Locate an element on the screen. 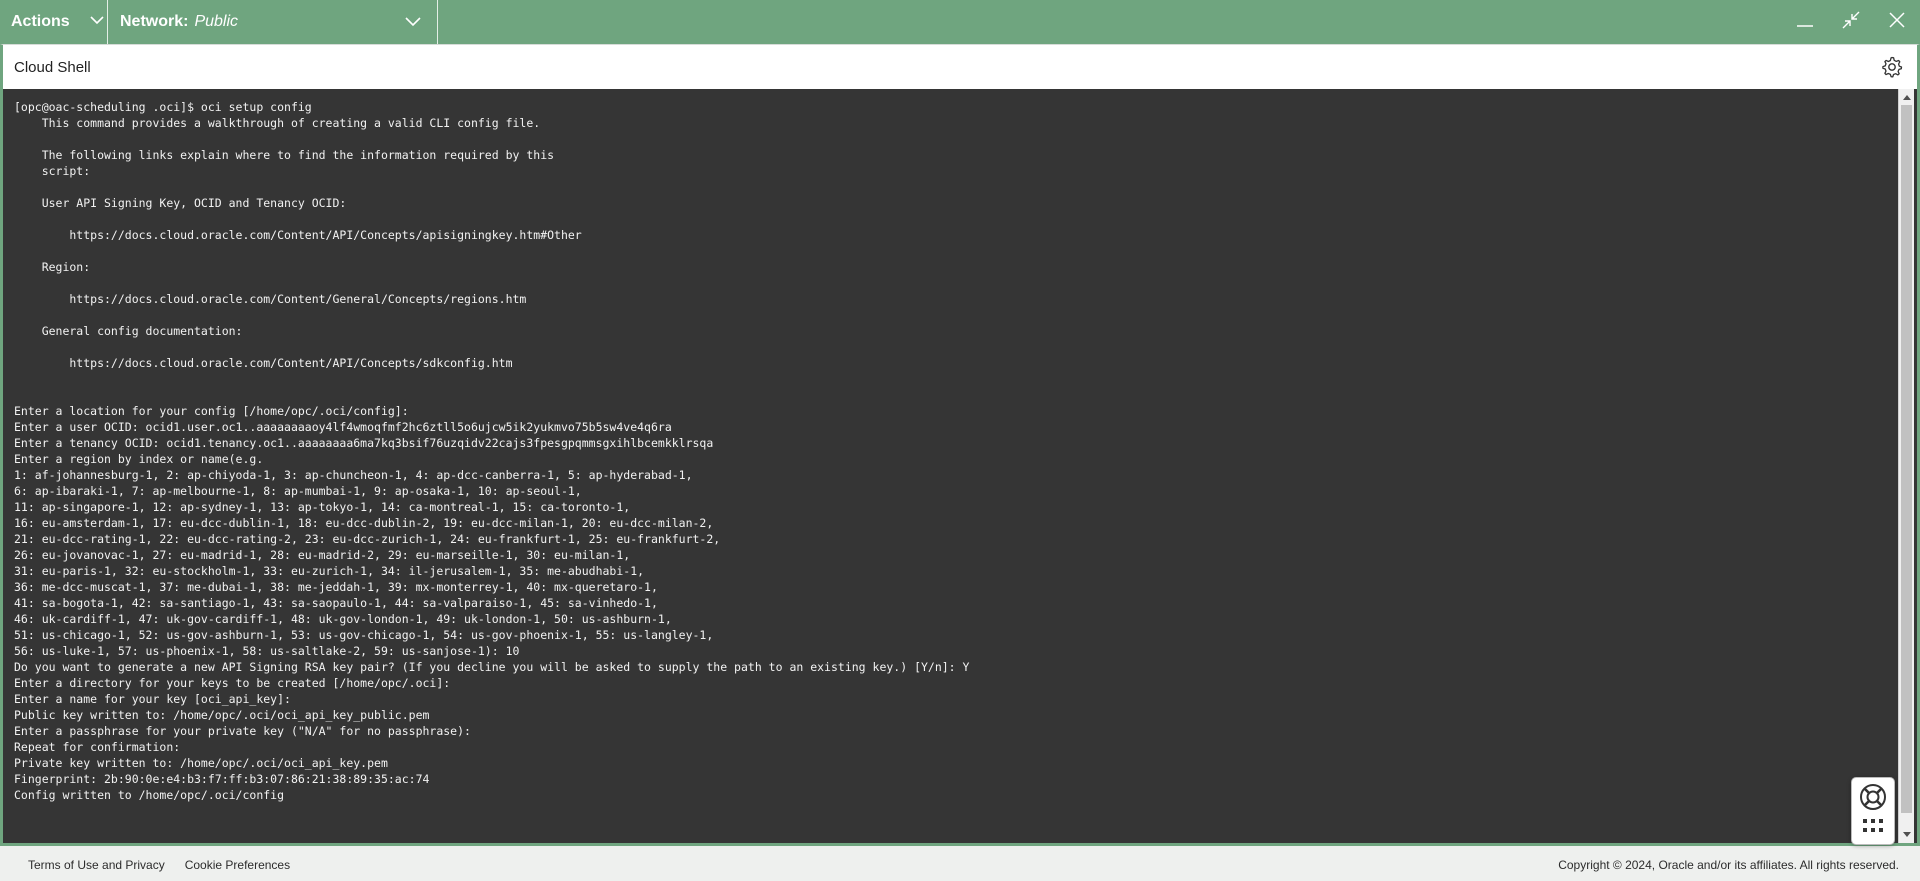  scrollbar-thumb is located at coordinates (1906, 459).